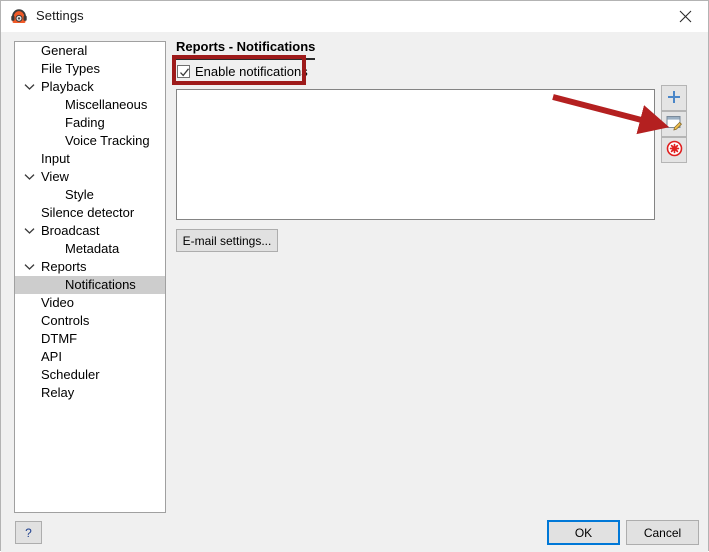 This screenshot has height=552, width=709. Describe the element at coordinates (662, 532) in the screenshot. I see `cancel-button: Cancel` at that location.